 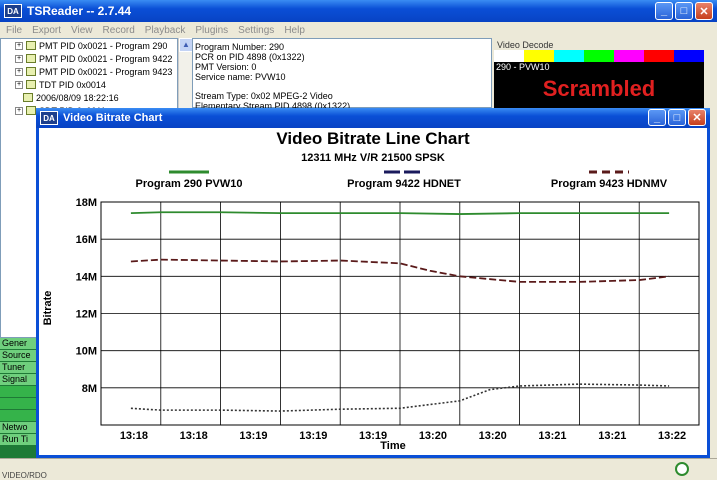 I want to click on tree-item-label: PMT PID 0x0021 - Program 9423, so click(x=106, y=71).